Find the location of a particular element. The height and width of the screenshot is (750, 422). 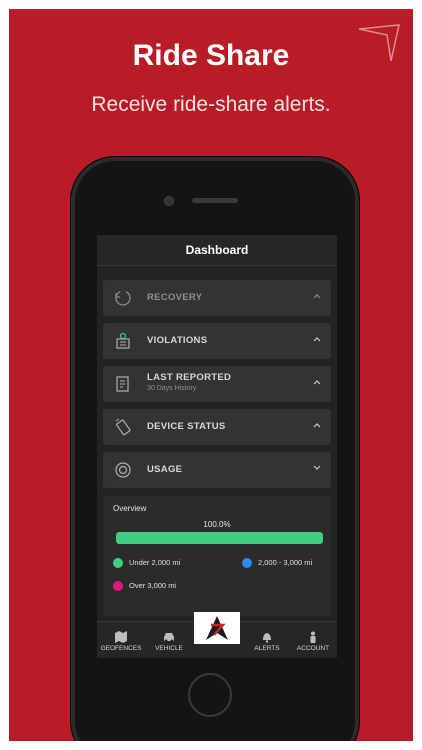

brand-logo-icon is located at coordinates (217, 628).